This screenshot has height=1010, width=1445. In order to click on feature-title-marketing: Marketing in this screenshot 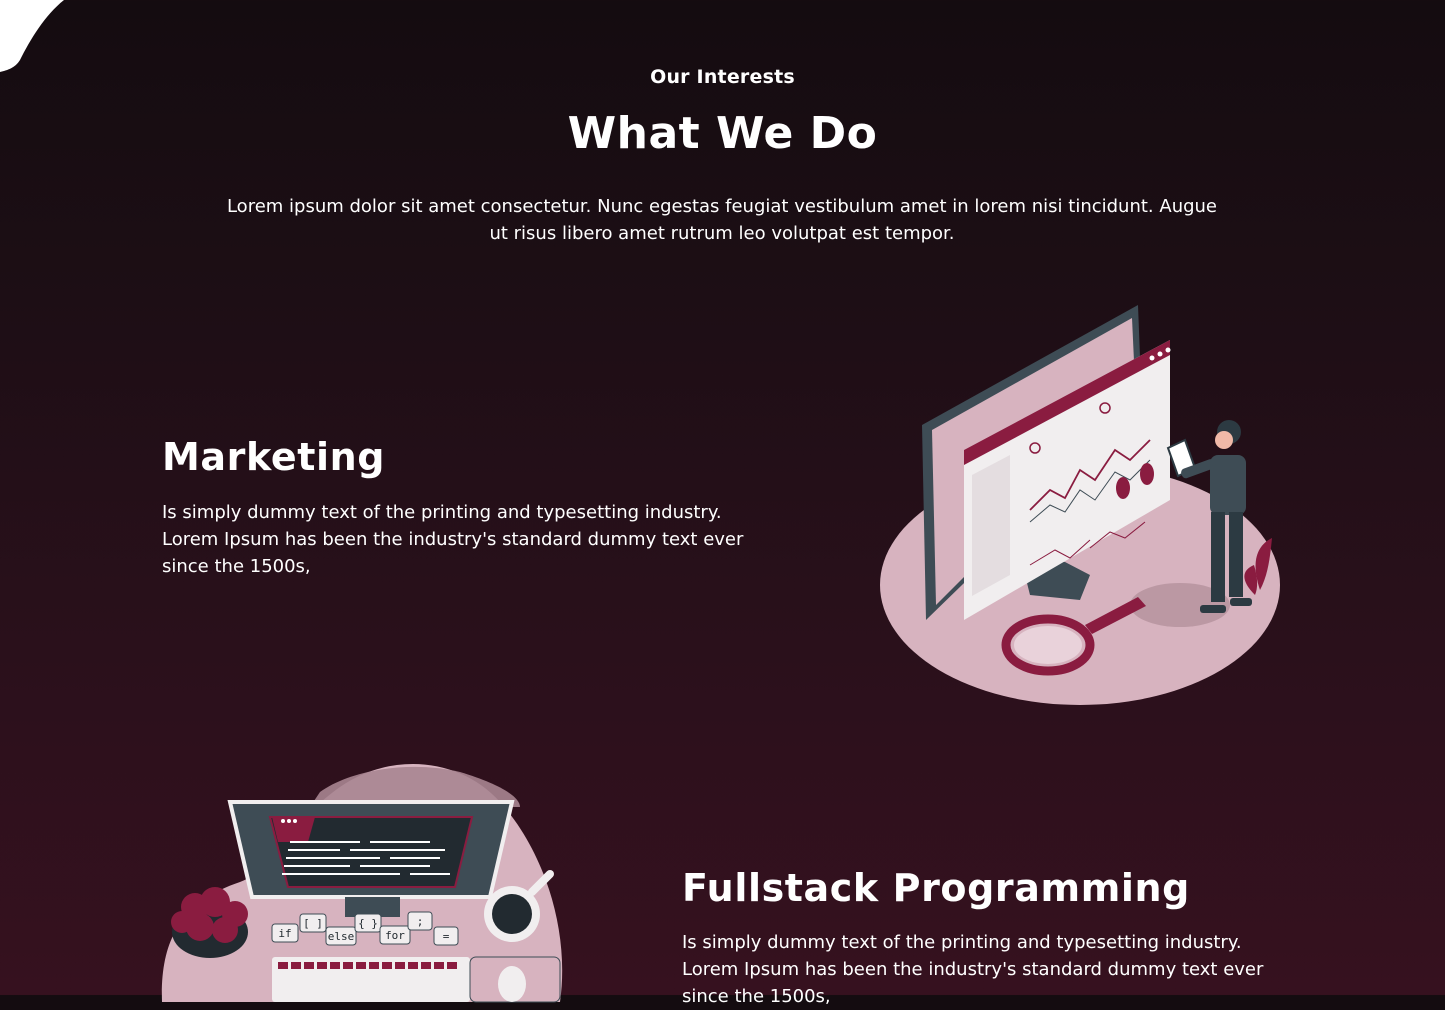, I will do `click(274, 457)`.